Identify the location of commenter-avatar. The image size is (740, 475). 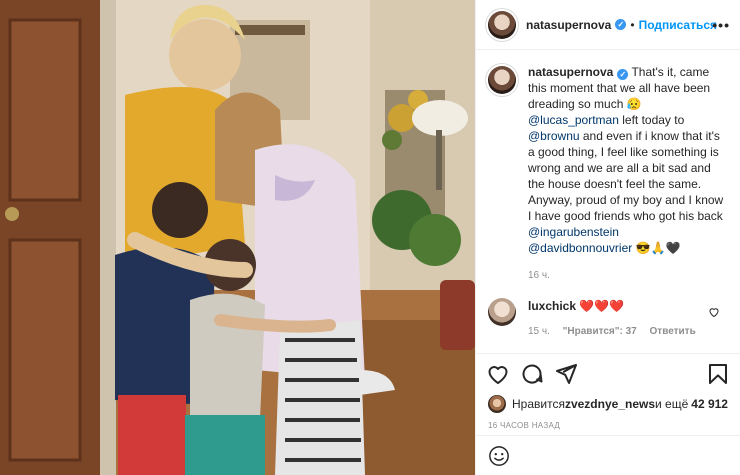
(502, 312).